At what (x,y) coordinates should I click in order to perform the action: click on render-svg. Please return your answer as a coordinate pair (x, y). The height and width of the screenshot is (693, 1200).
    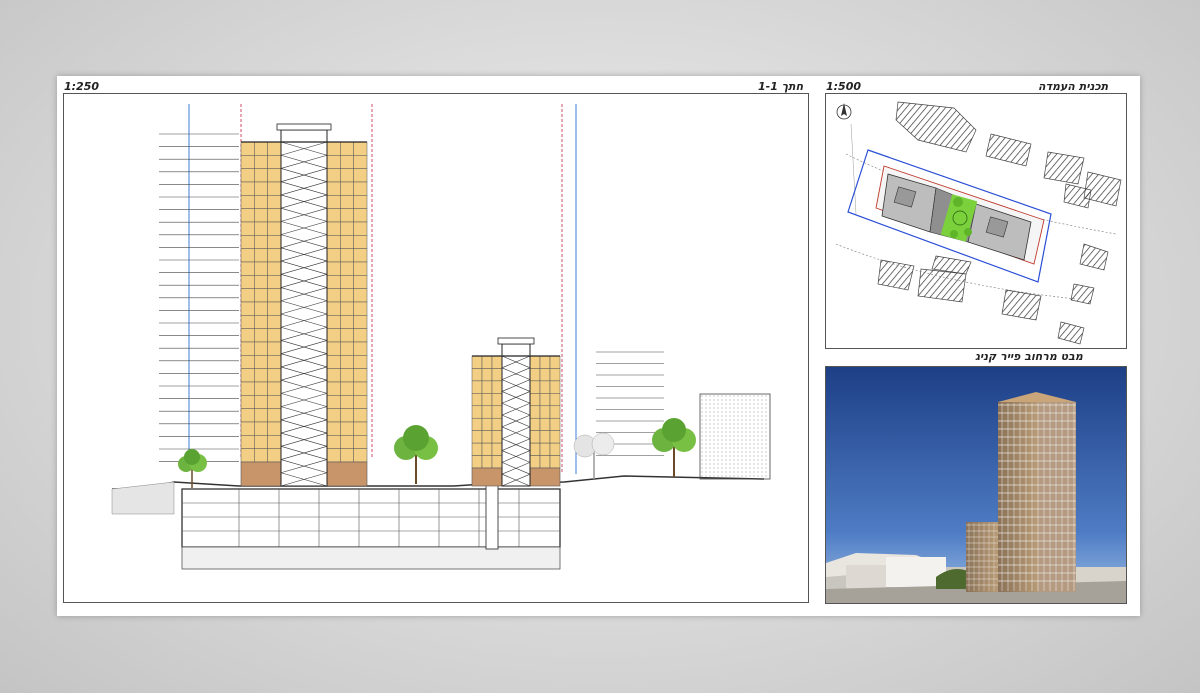
    Looking at the image, I should click on (976, 485).